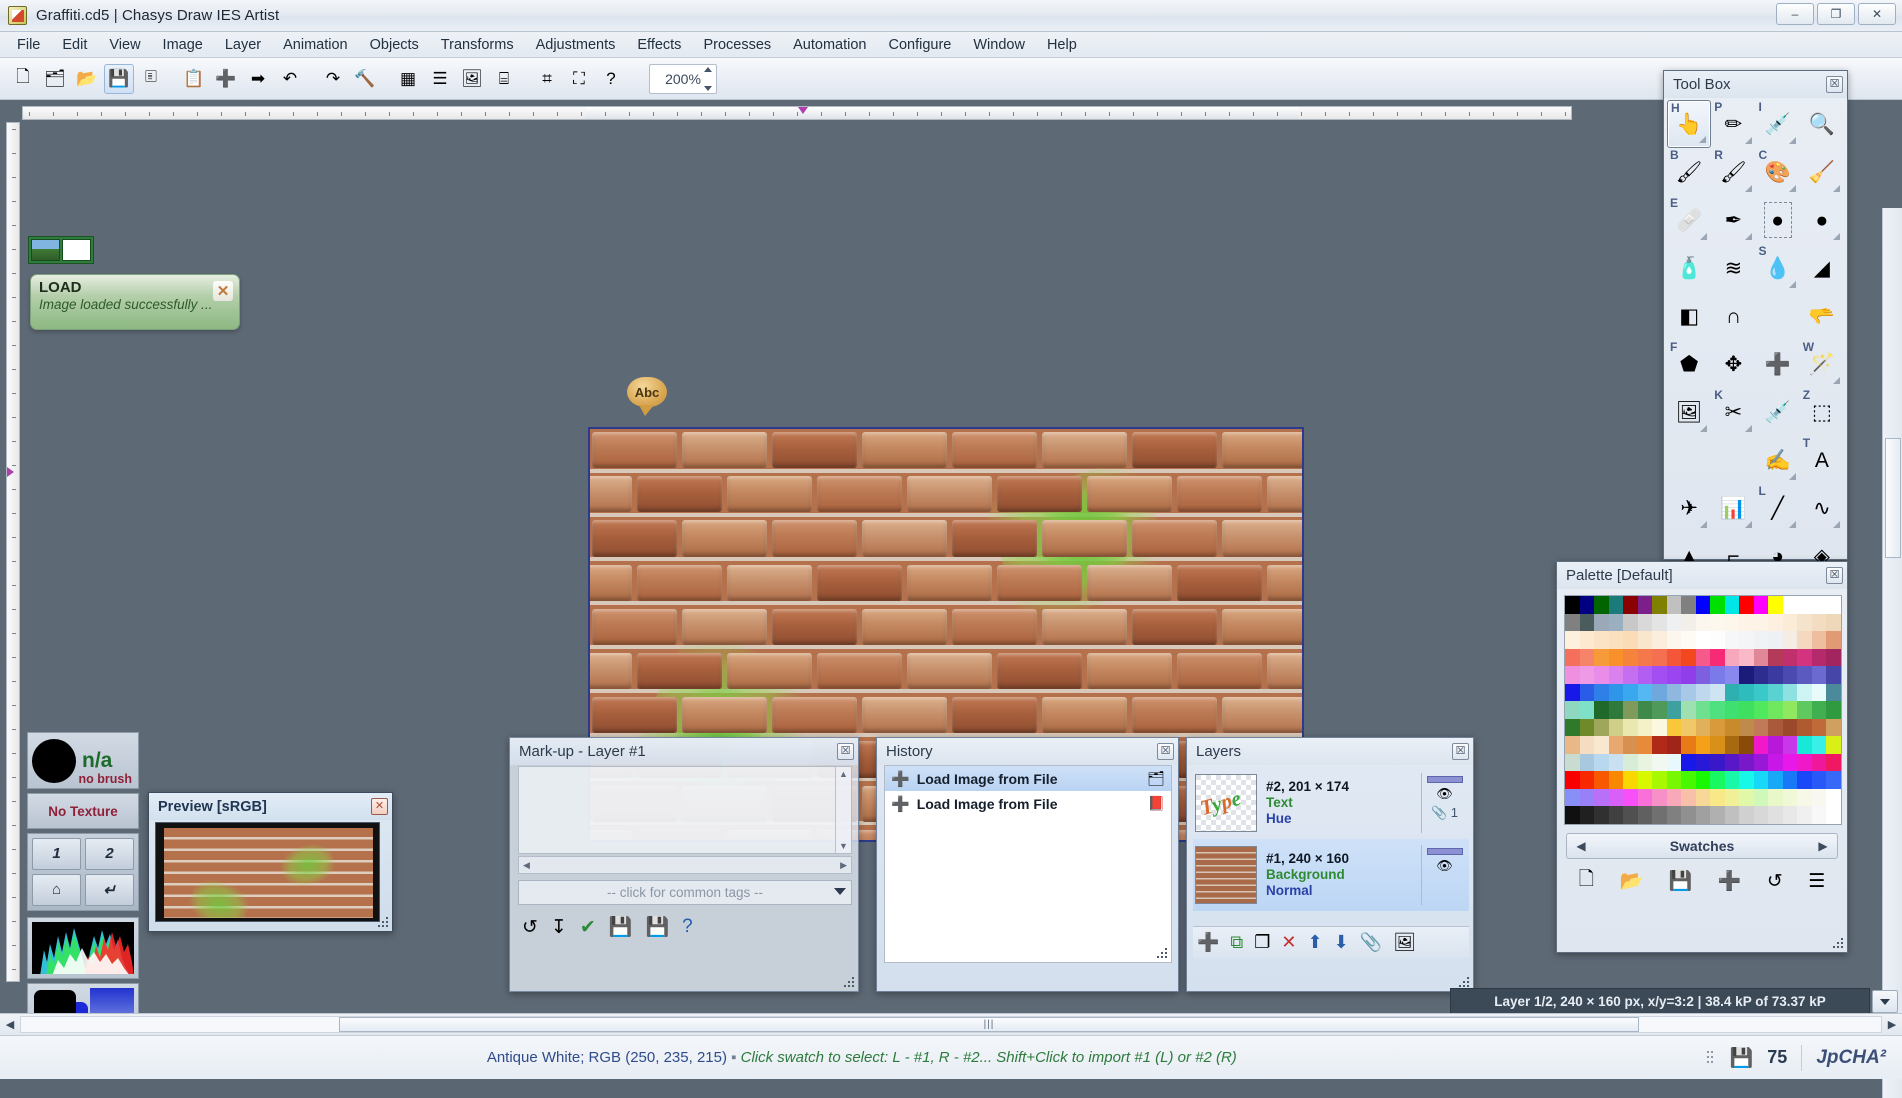  What do you see at coordinates (685, 892) in the screenshot?
I see `markup-tags-dropdown: -- click for common tags --` at bounding box center [685, 892].